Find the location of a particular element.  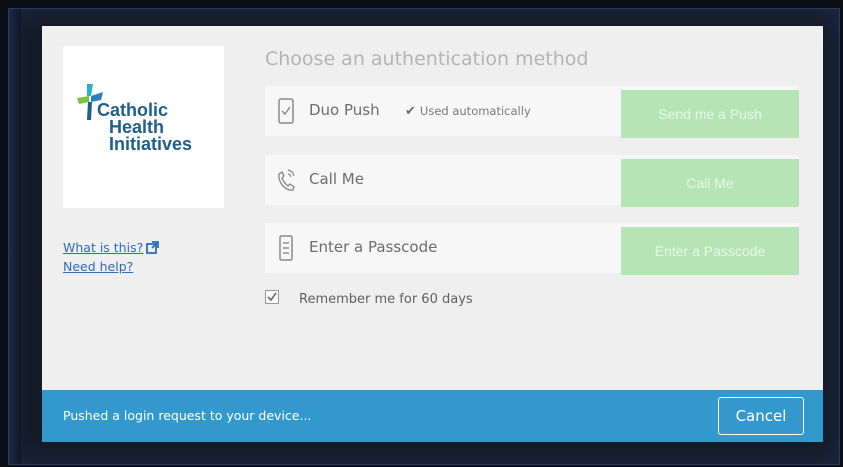

need-help-link: Need help? is located at coordinates (111, 266).